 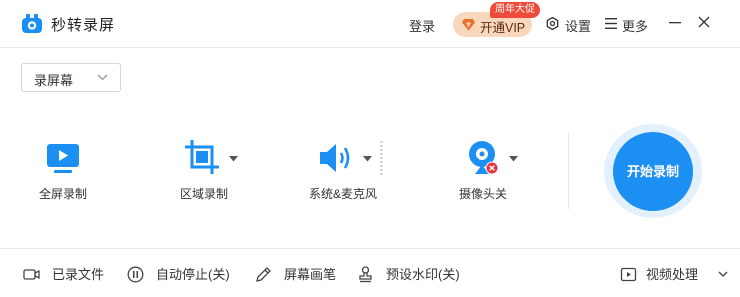 What do you see at coordinates (483, 194) in the screenshot?
I see `tool-label-webcam: 摄像头关` at bounding box center [483, 194].